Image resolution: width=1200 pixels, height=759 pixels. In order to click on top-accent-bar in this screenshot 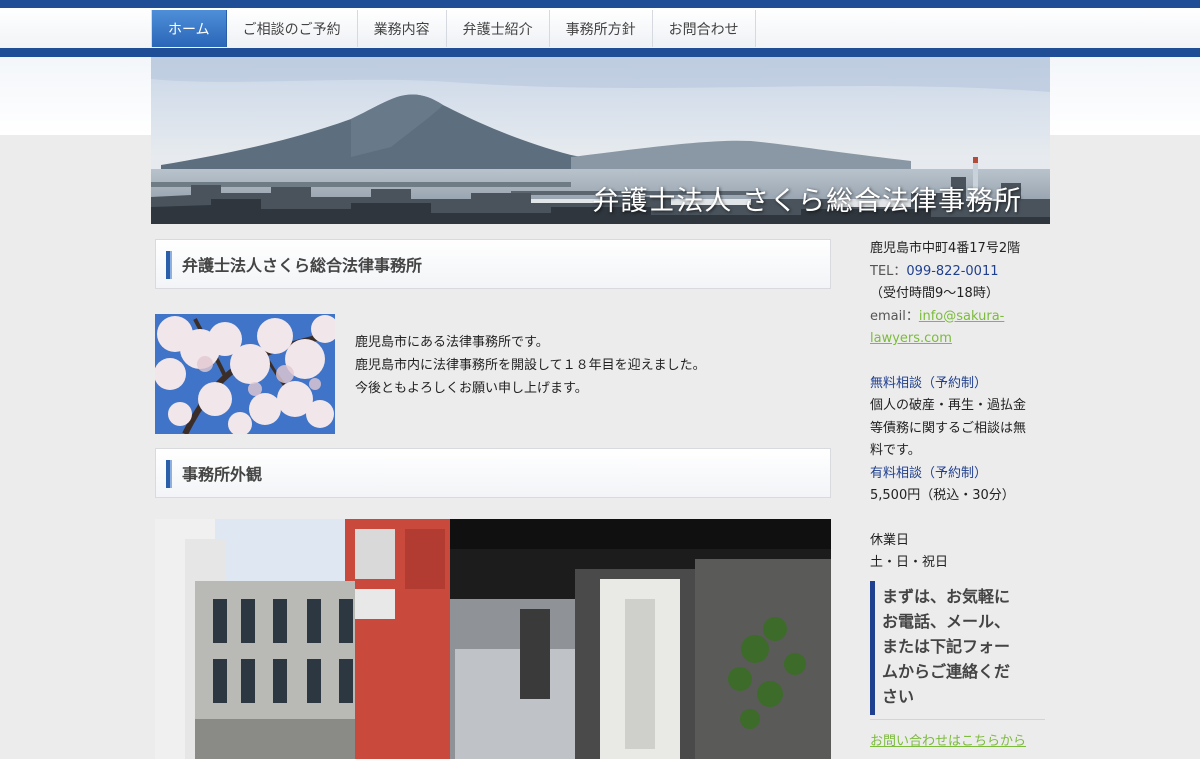, I will do `click(600, 4)`.